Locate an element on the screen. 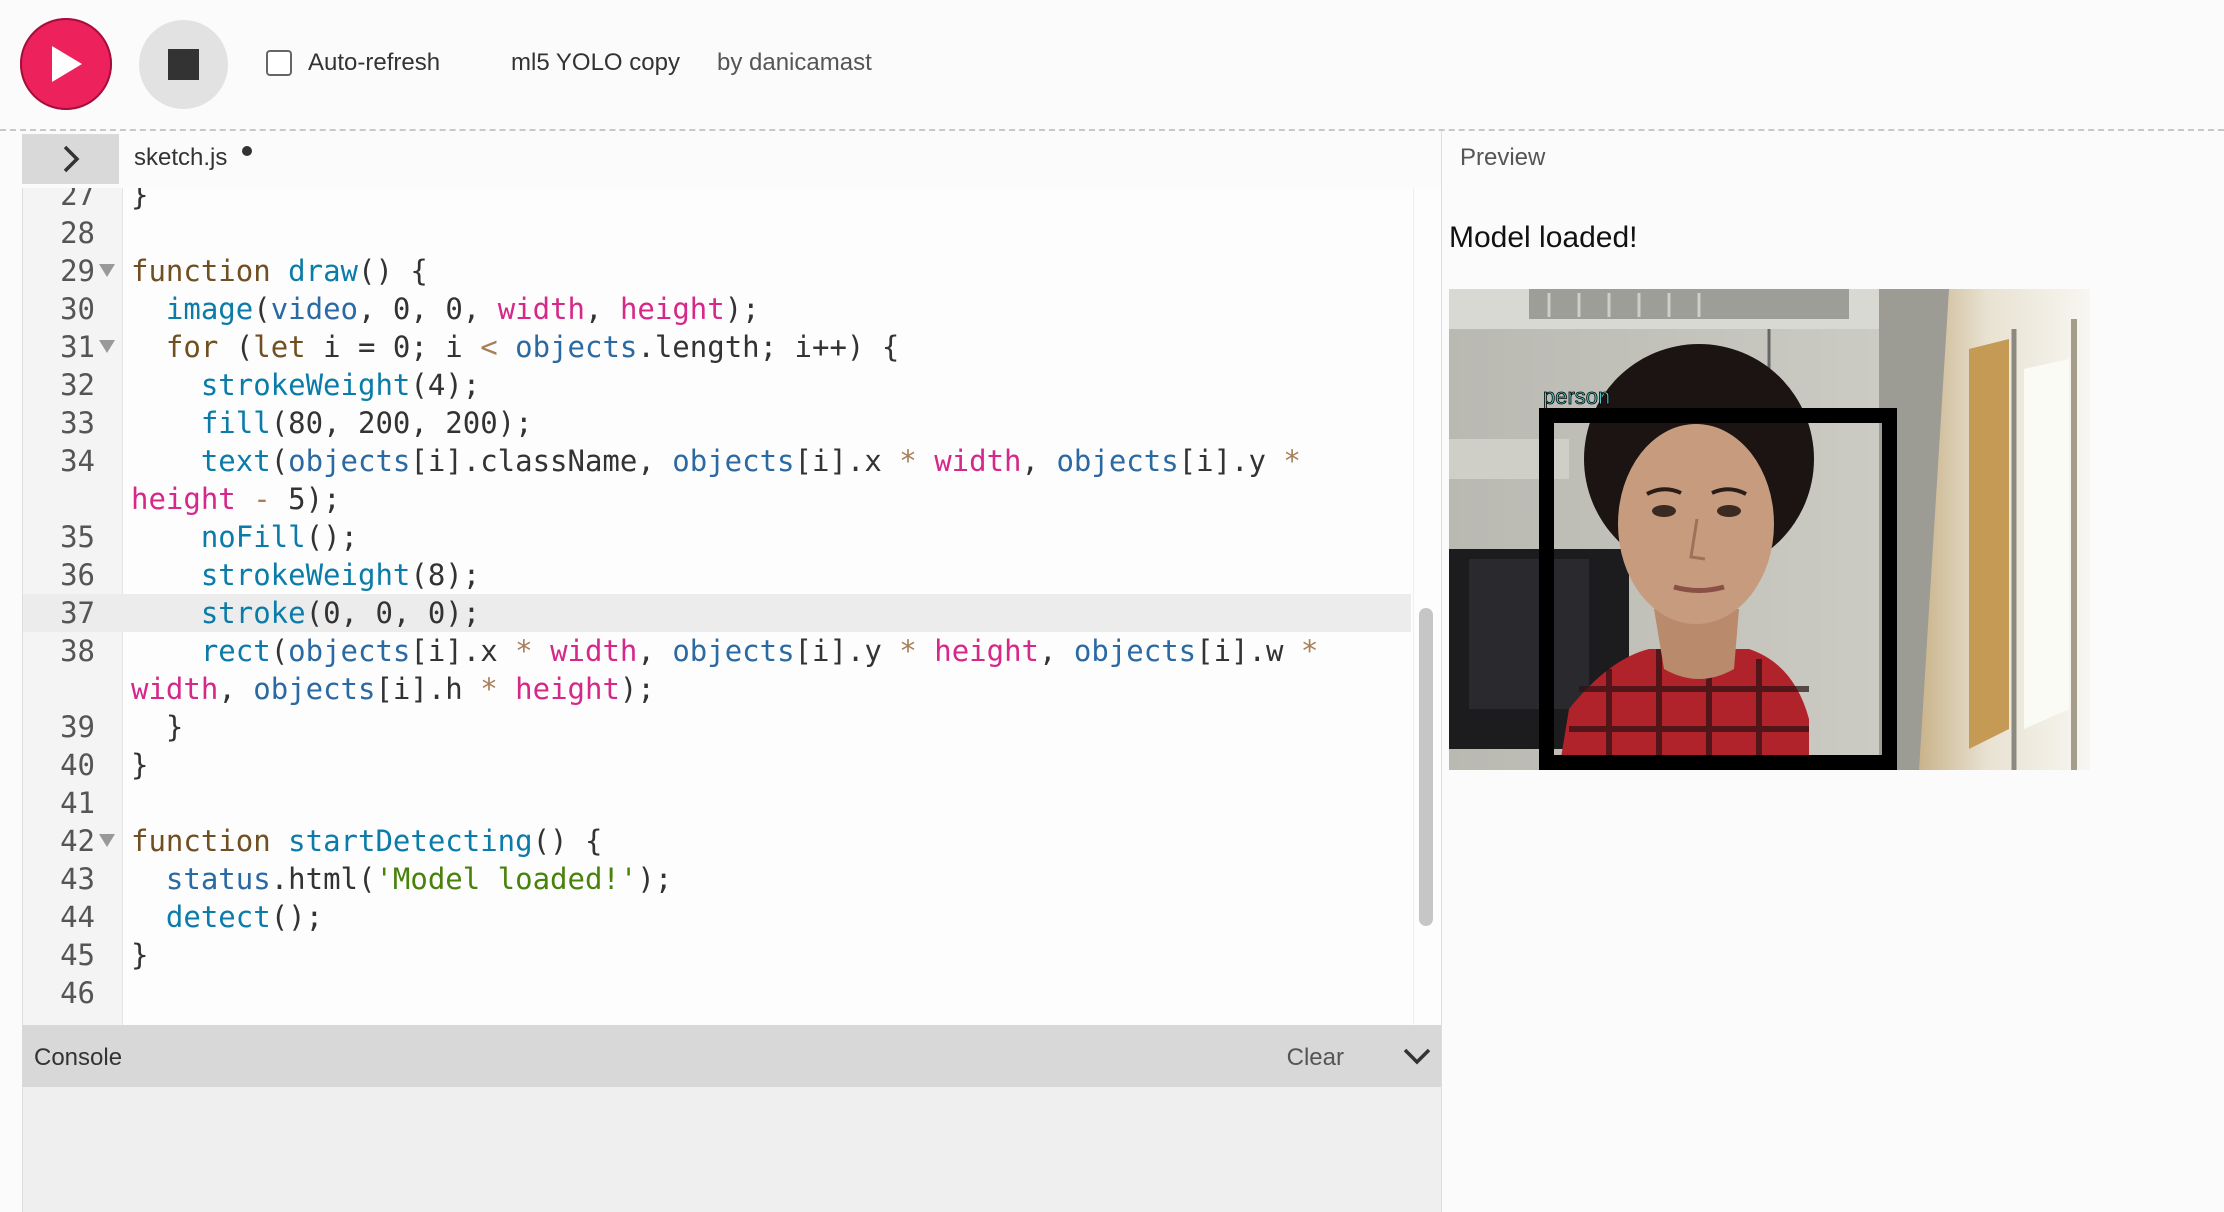  unsaved-indicator is located at coordinates (247, 151).